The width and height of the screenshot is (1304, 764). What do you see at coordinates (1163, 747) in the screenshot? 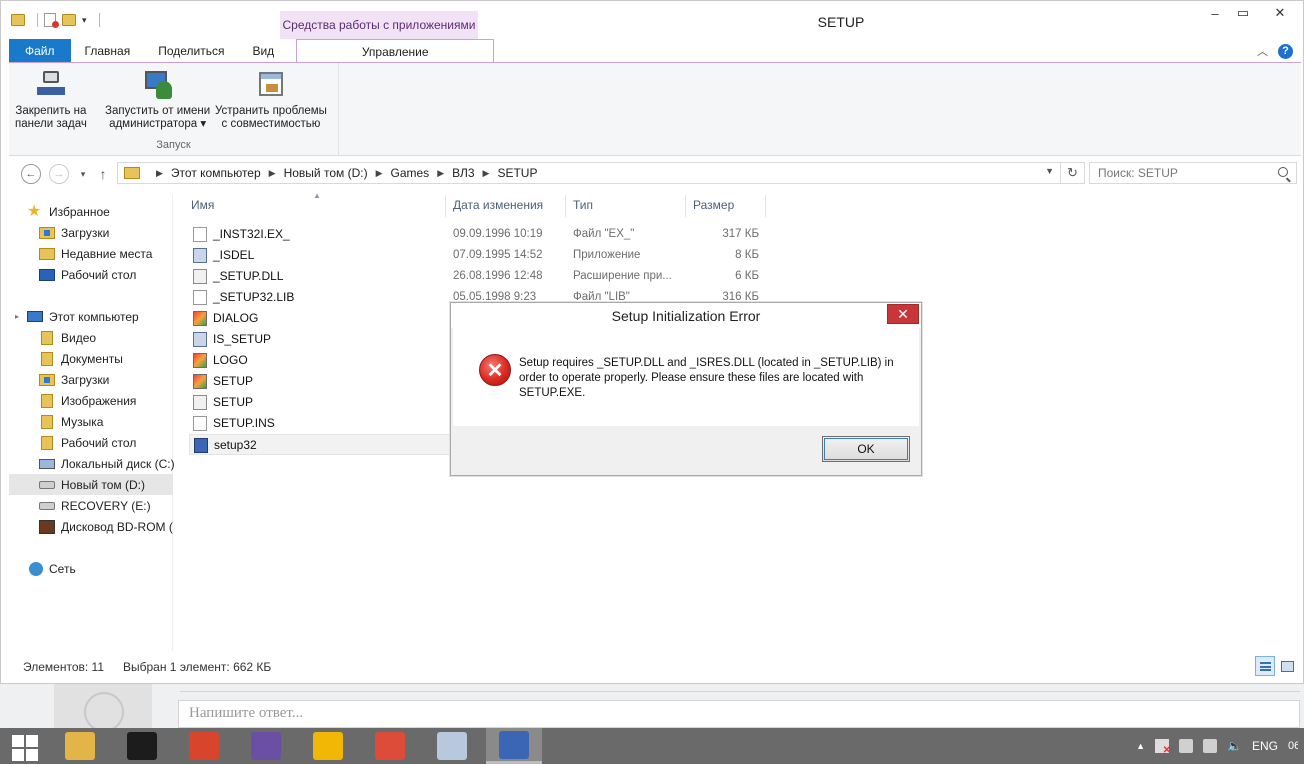
I see `action-center-flag-icon` at bounding box center [1163, 747].